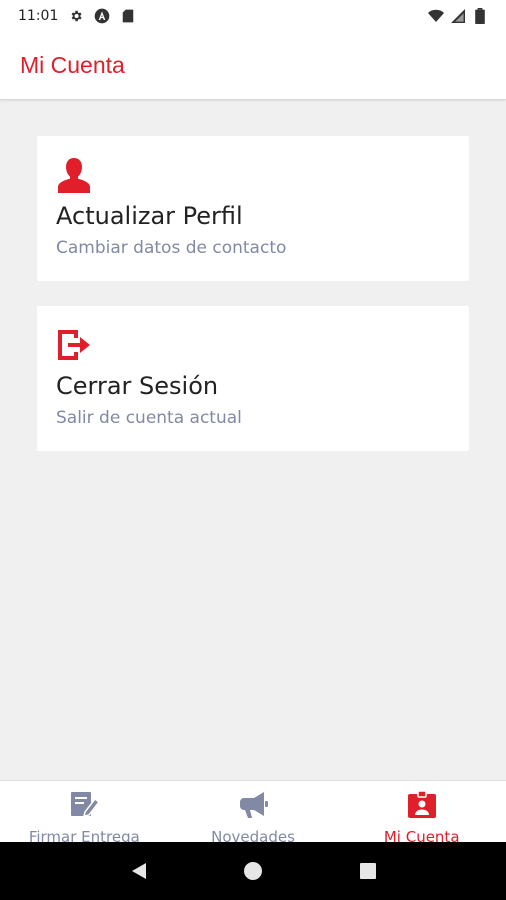 Image resolution: width=506 pixels, height=900 pixels. Describe the element at coordinates (137, 386) in the screenshot. I see `card-title: Cerrar Sesión` at that location.